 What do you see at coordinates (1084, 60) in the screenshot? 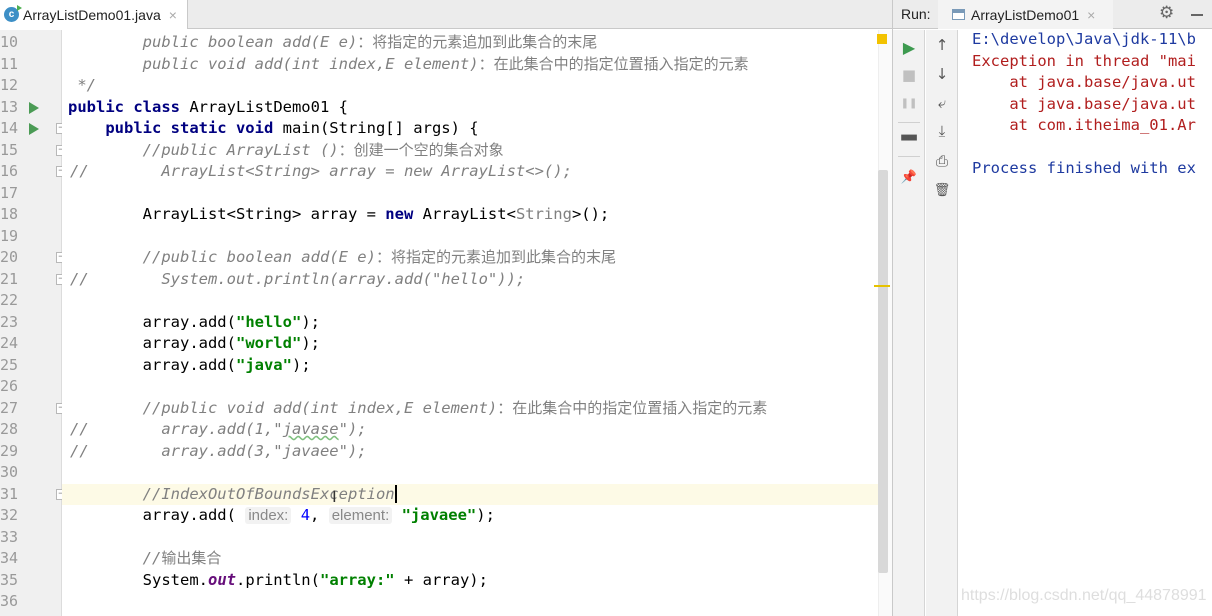
I see `console-line: Exception in thread "mai` at bounding box center [1084, 60].